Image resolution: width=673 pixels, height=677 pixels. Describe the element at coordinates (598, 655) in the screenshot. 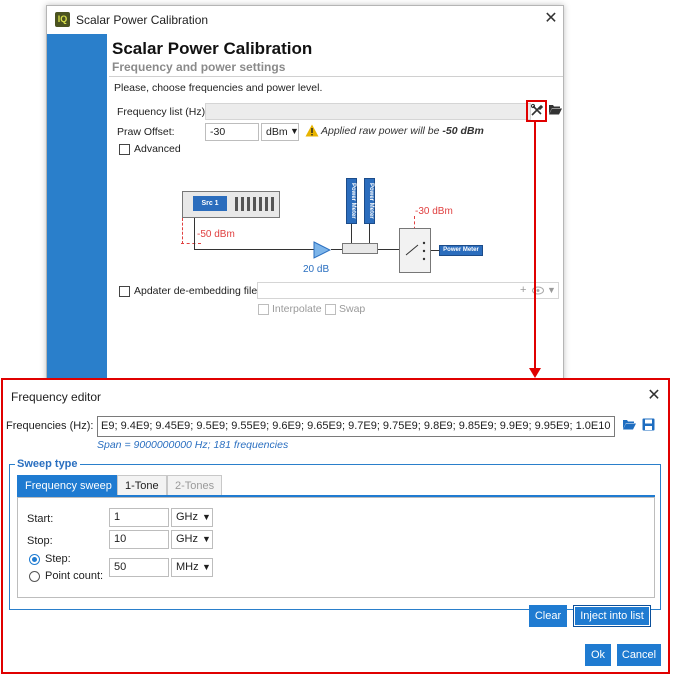

I see `ok-button: Ok` at that location.